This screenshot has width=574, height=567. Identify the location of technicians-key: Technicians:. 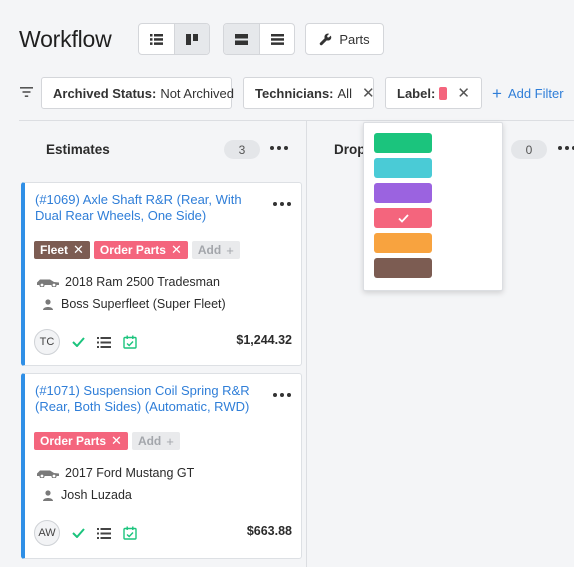
(294, 93).